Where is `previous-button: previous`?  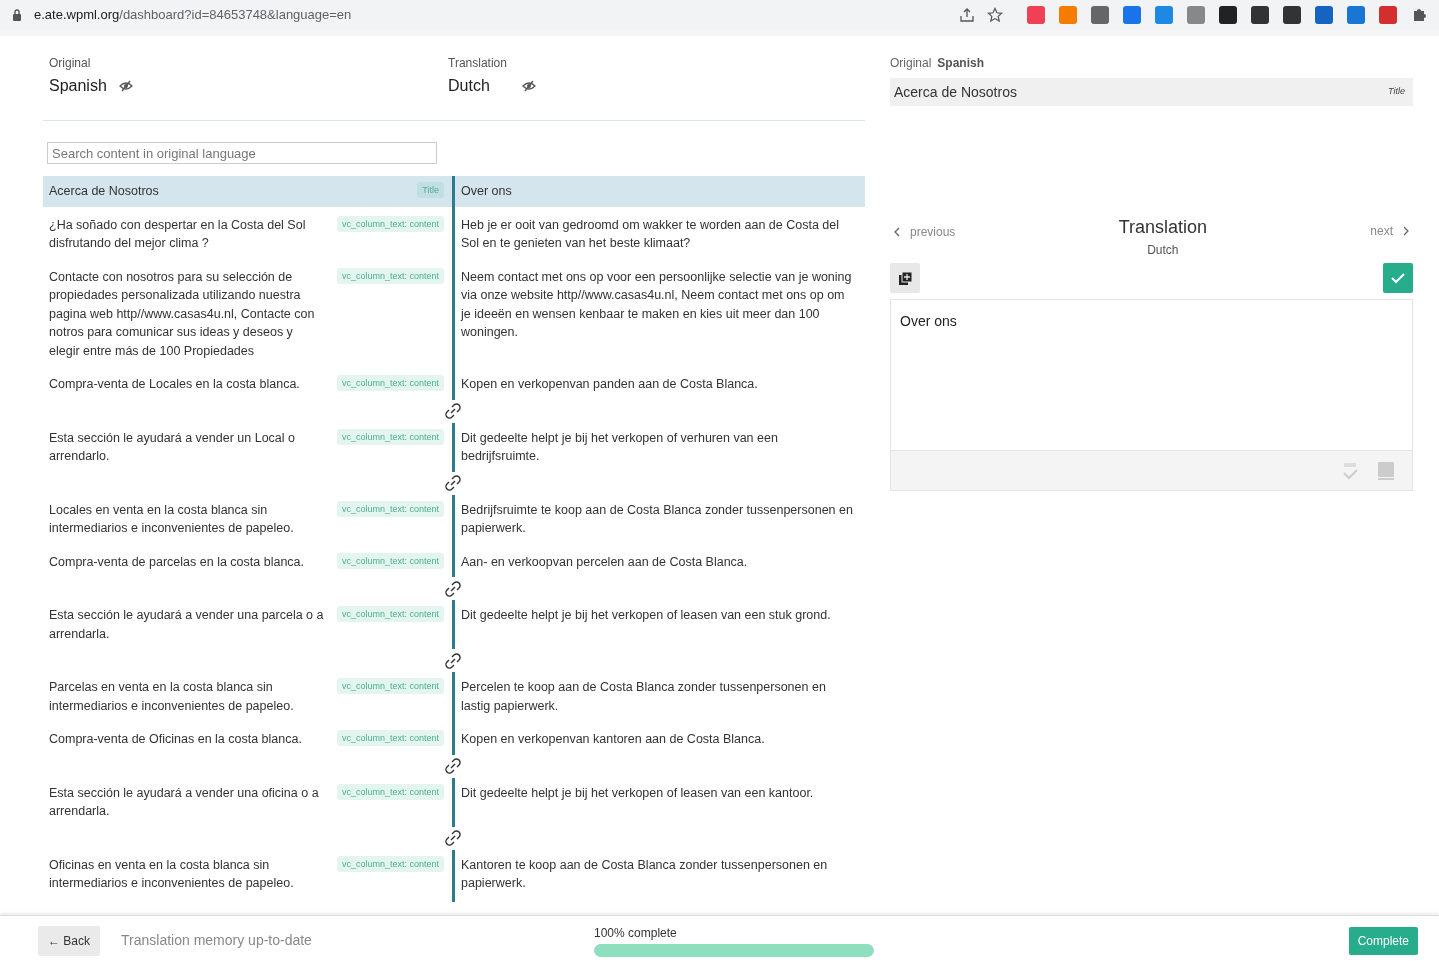
previous-button: previous is located at coordinates (925, 232).